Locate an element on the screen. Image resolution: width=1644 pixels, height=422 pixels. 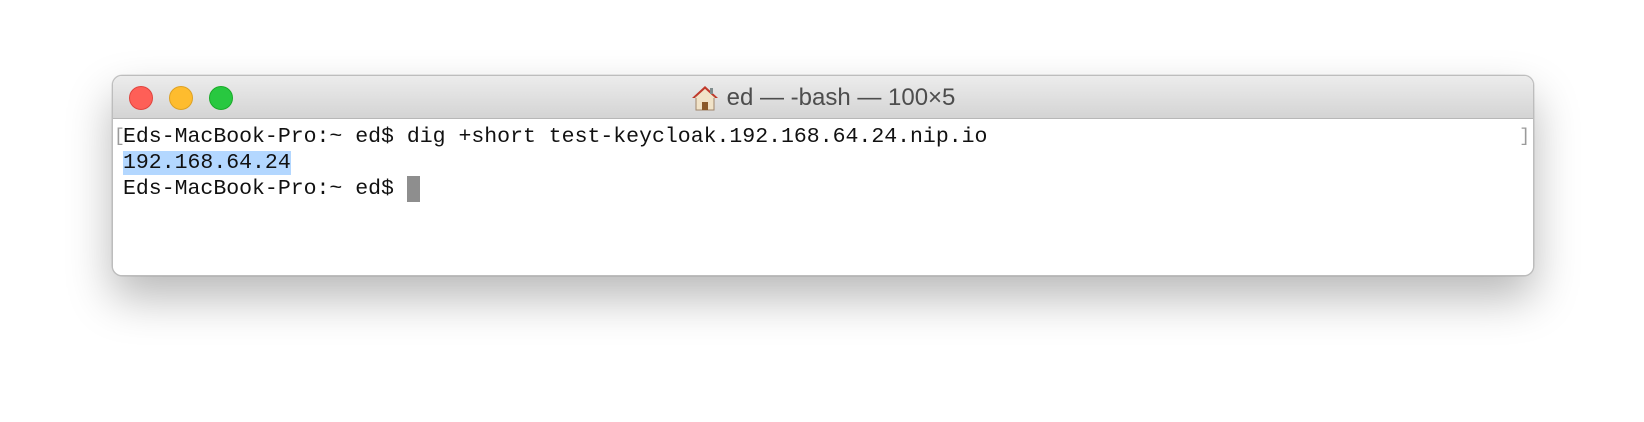
window-title-group: ed — -bash — 100×5 is located at coordinates (823, 97).